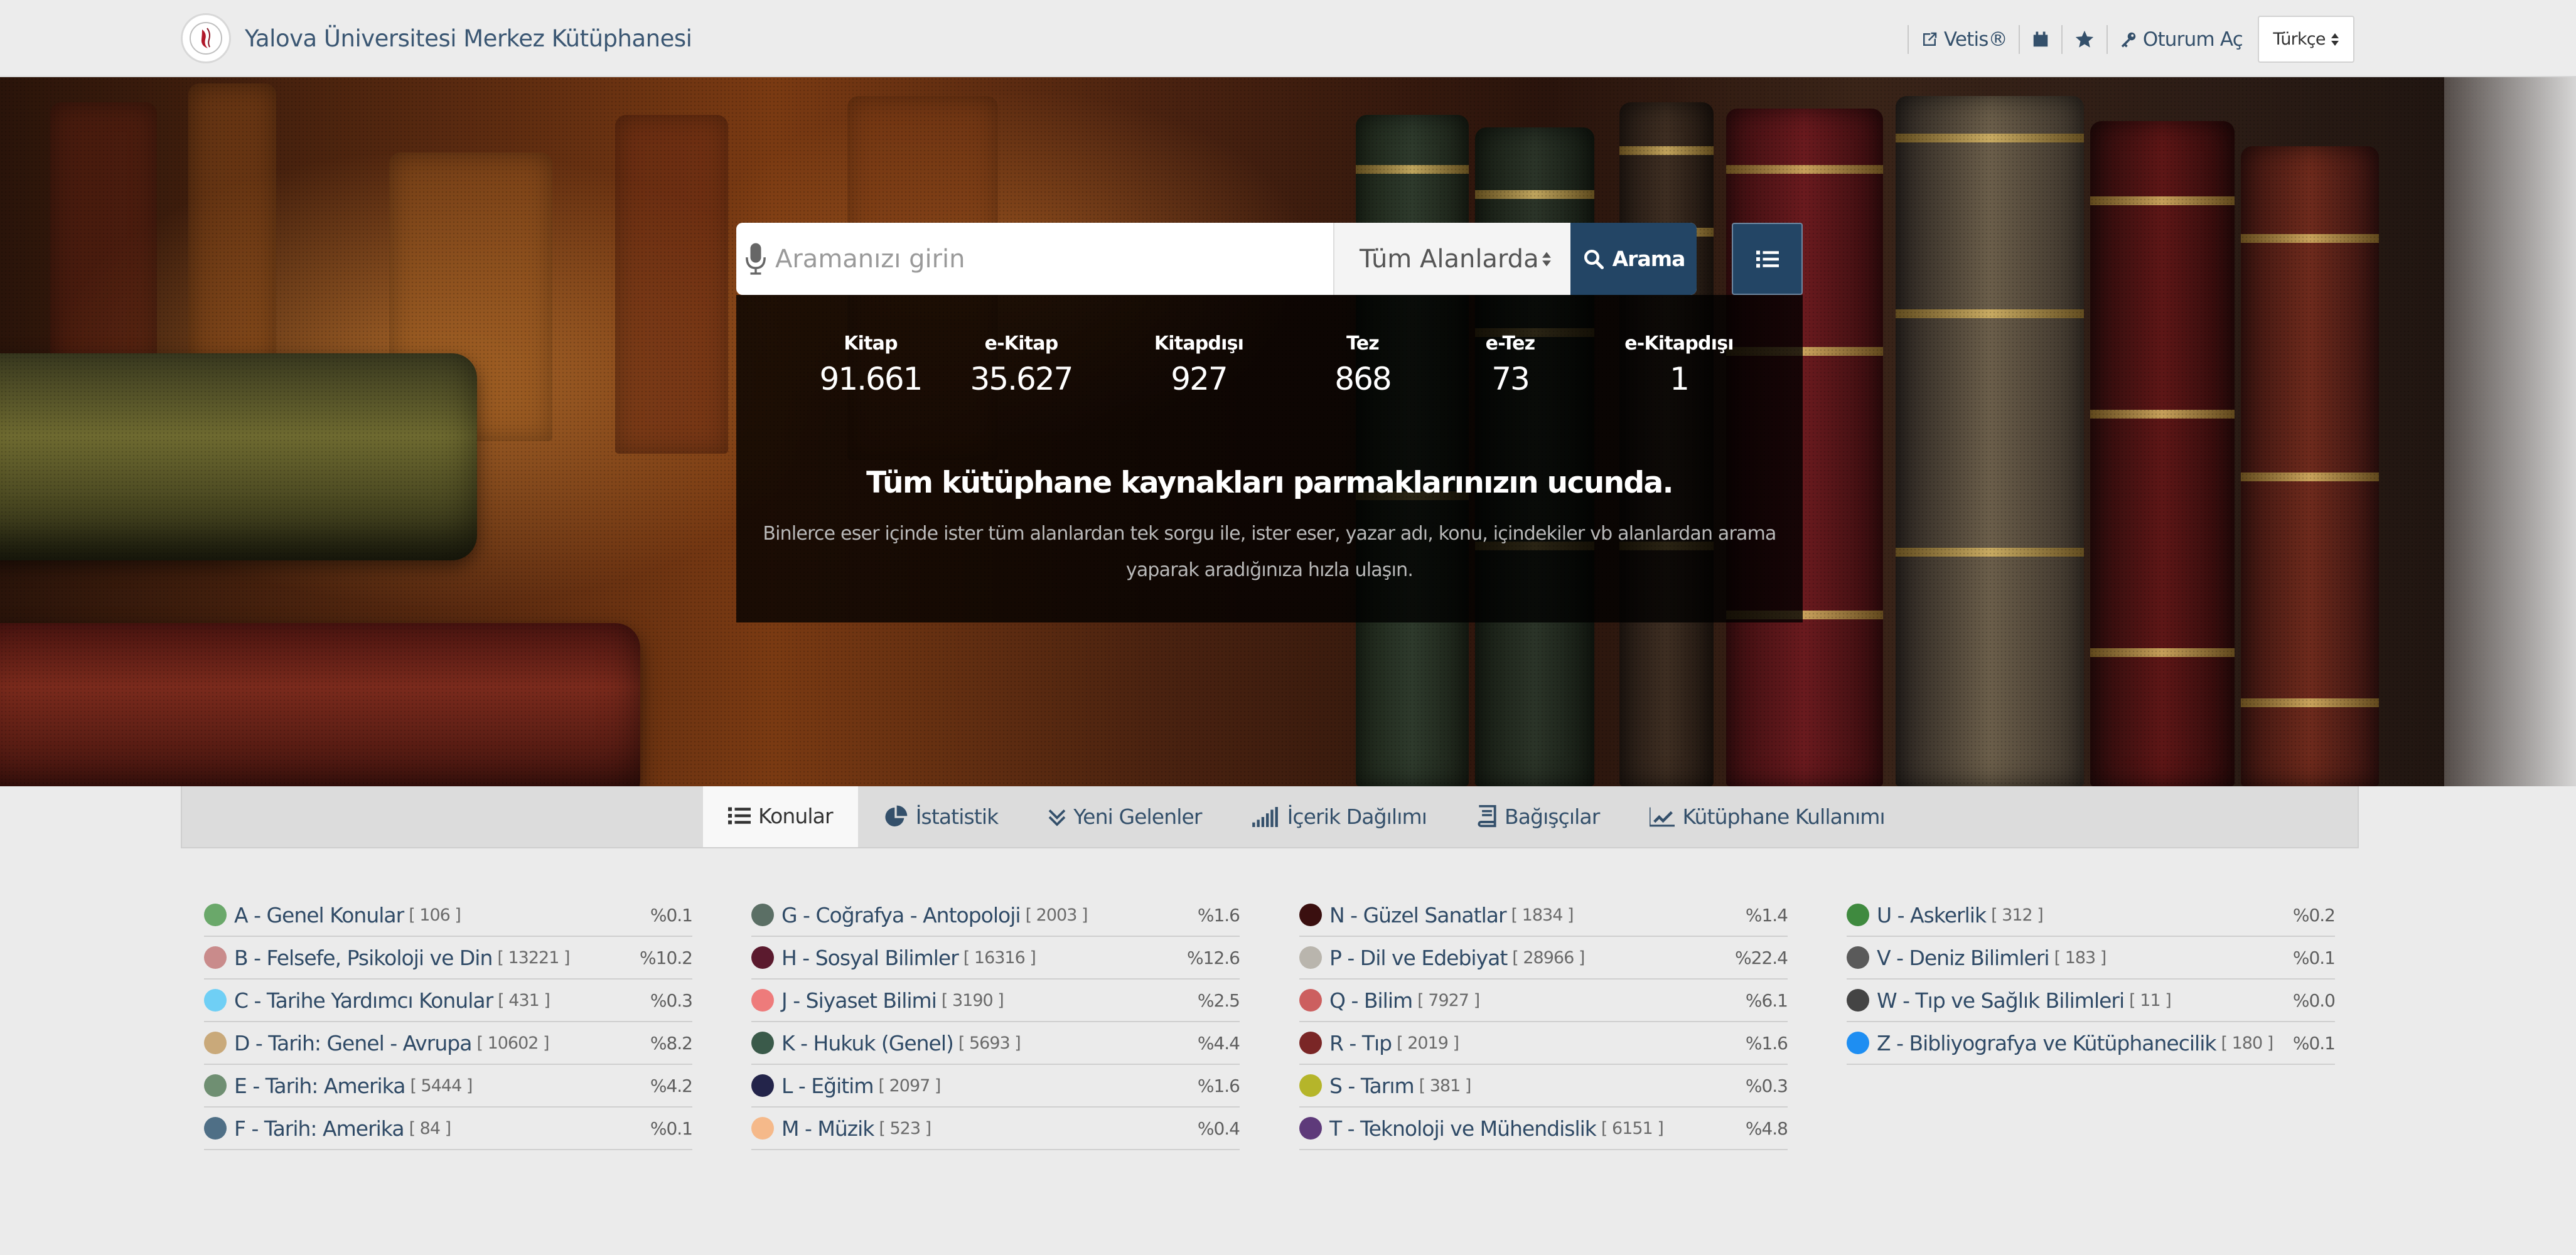 This screenshot has height=1255, width=2576. What do you see at coordinates (1199, 365) in the screenshot?
I see `stat-kitapdisi: Kitapdışı 927` at bounding box center [1199, 365].